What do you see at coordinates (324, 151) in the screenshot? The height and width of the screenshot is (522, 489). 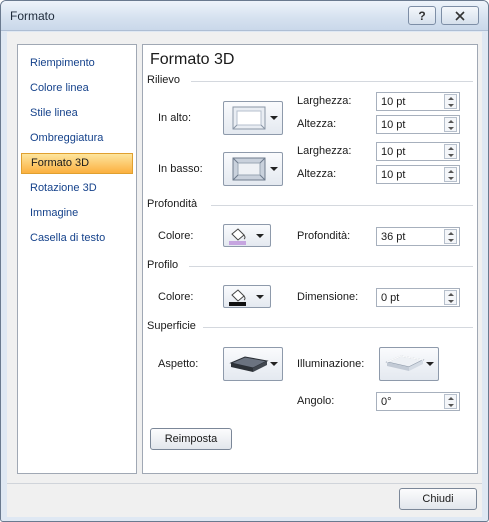 I see `bottom-width-label: Larghezza:` at bounding box center [324, 151].